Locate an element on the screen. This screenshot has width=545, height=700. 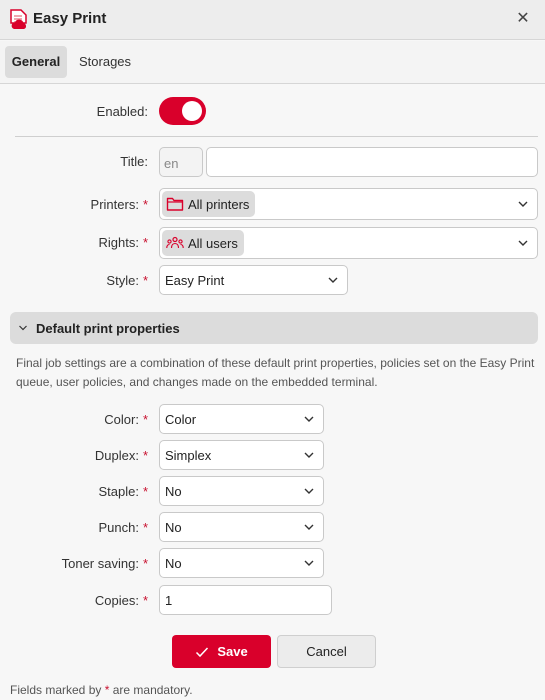
punch-select: No is located at coordinates (241, 527).